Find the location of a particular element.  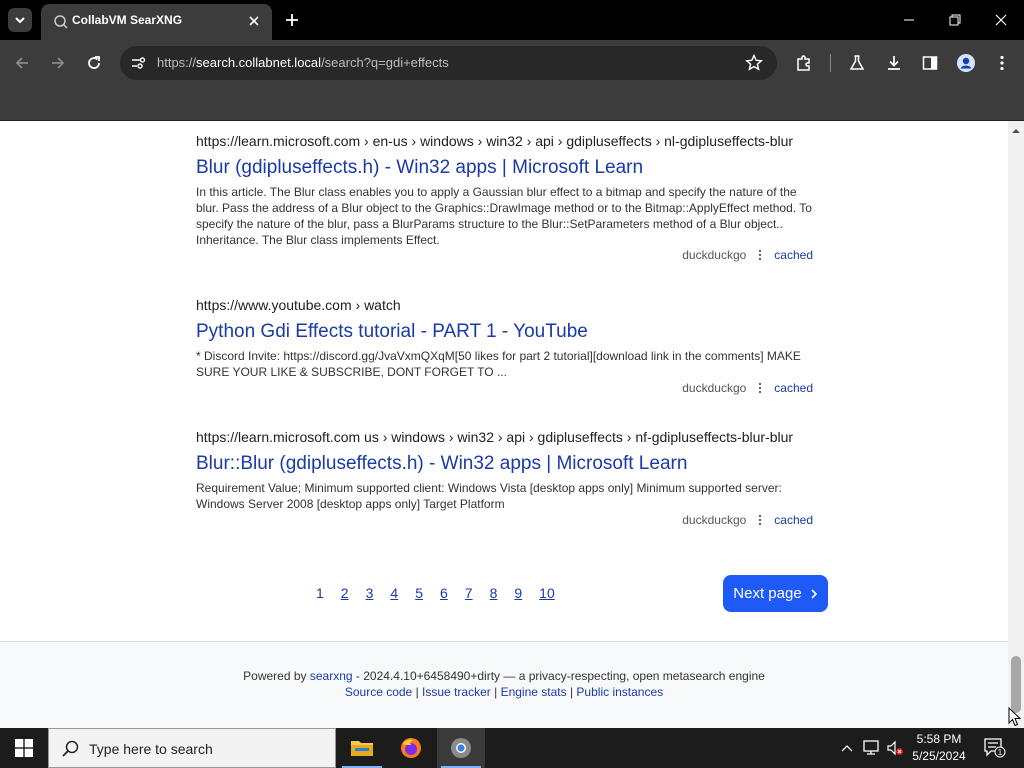

searxng-link: searxng is located at coordinates (331, 676).